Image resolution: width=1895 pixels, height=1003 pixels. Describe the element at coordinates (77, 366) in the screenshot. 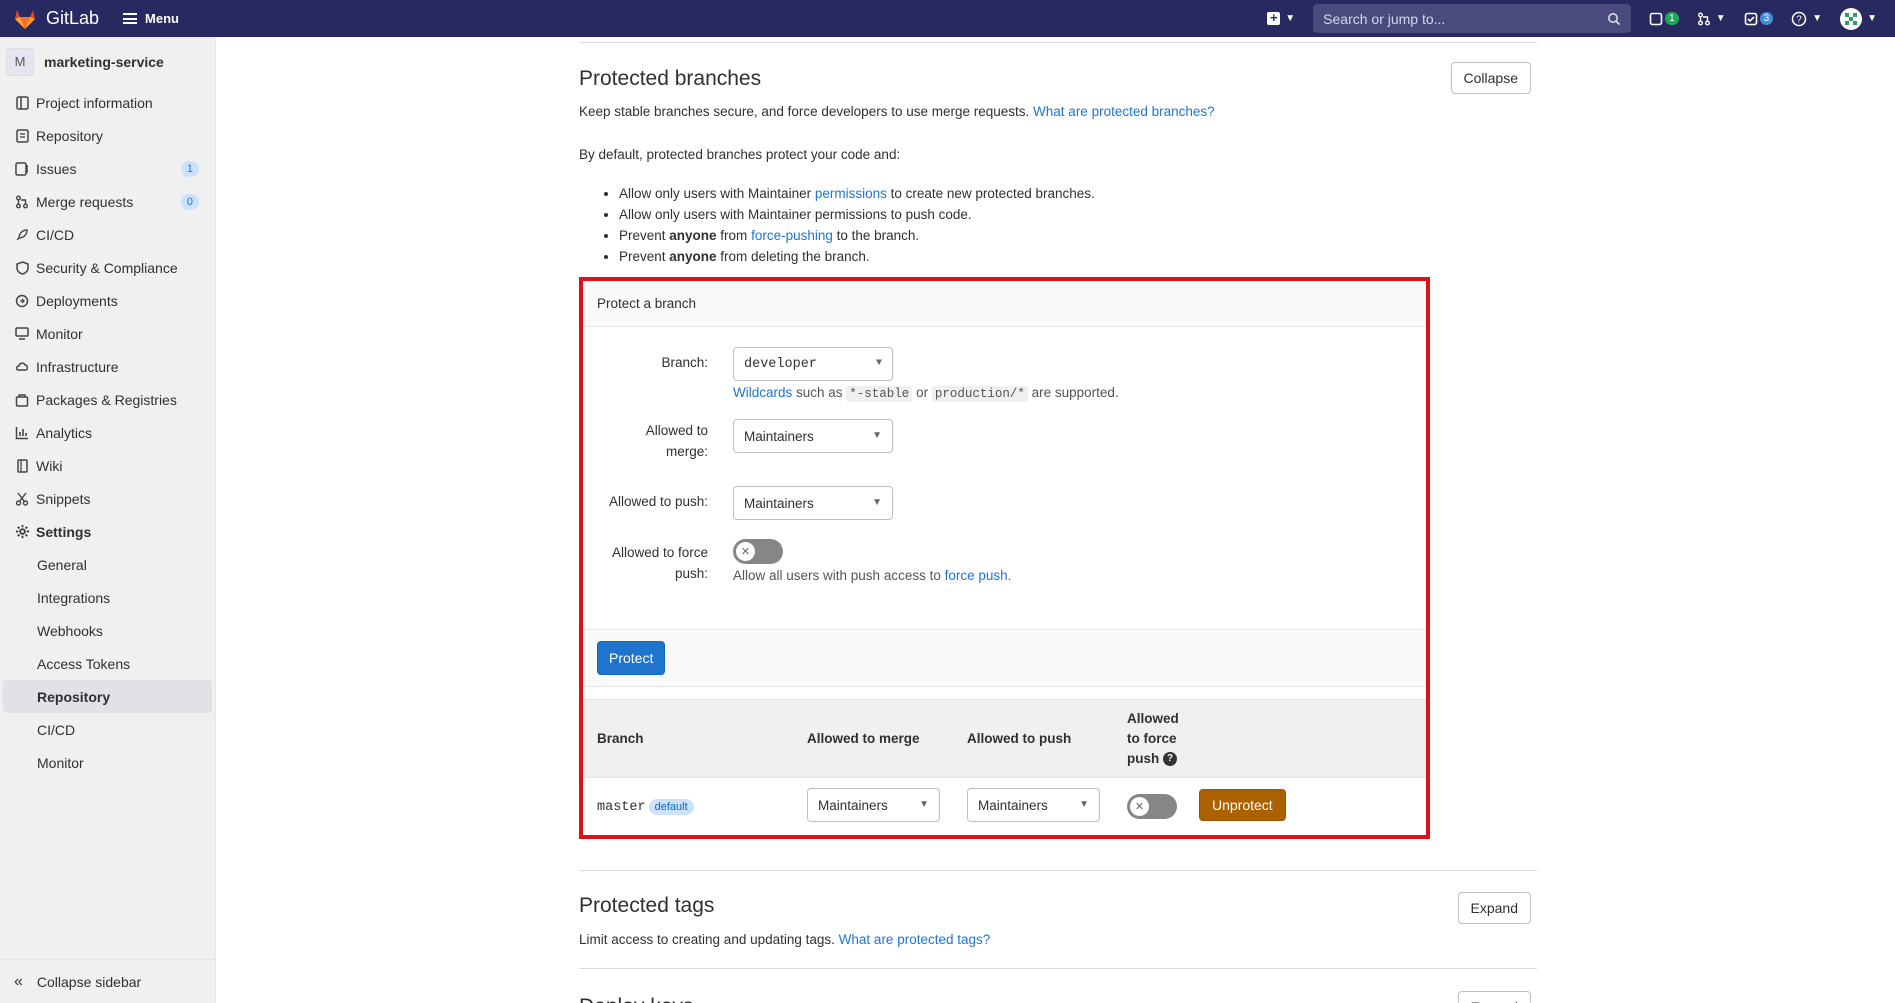

I see `sidebar-item-label: Infrastructure` at that location.